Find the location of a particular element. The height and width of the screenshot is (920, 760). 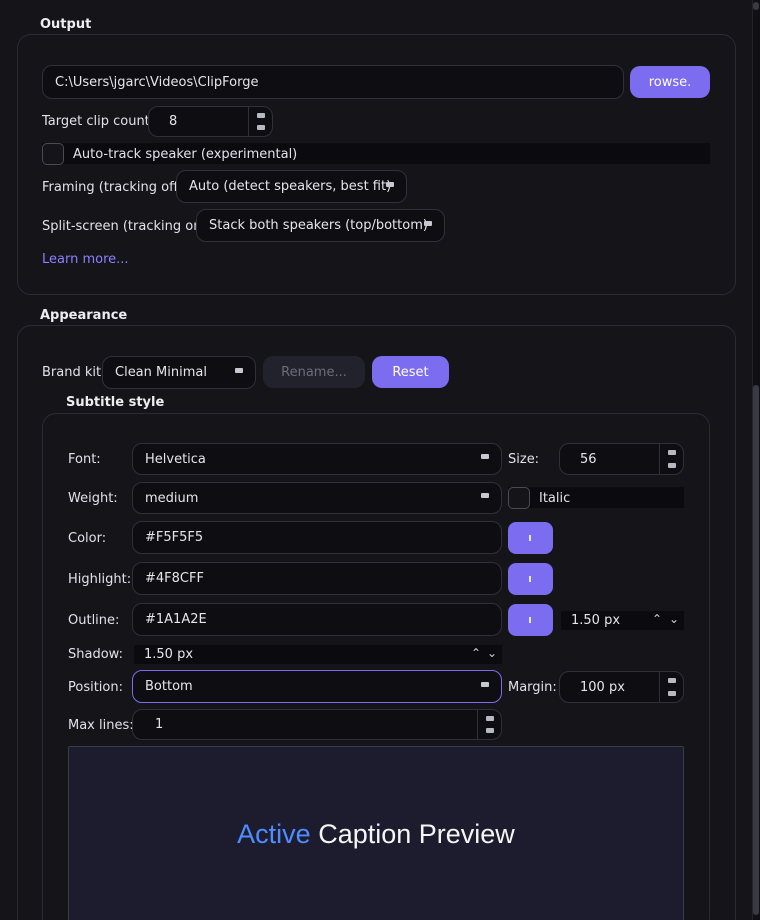

margin-value: 100 px is located at coordinates (602, 687).